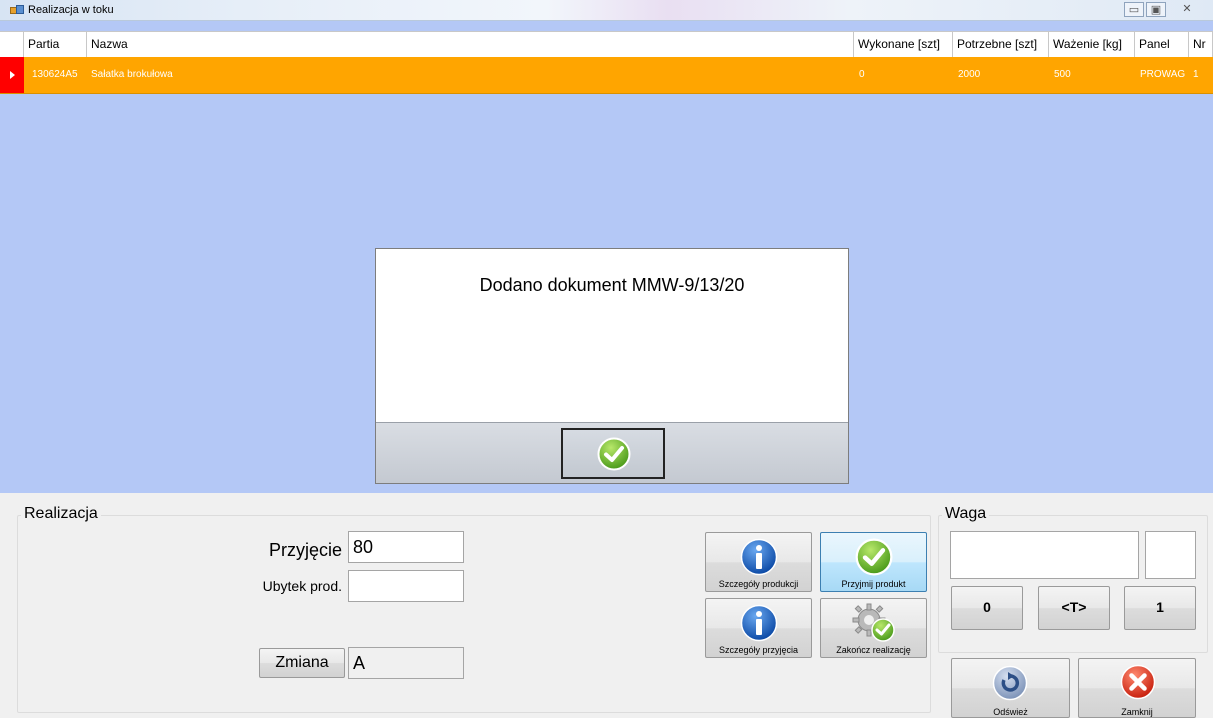 Image resolution: width=1213 pixels, height=718 pixels. Describe the element at coordinates (758, 650) in the screenshot. I see `szczegoly-przyjecia-label: Szczegóły przyjęcia` at that location.